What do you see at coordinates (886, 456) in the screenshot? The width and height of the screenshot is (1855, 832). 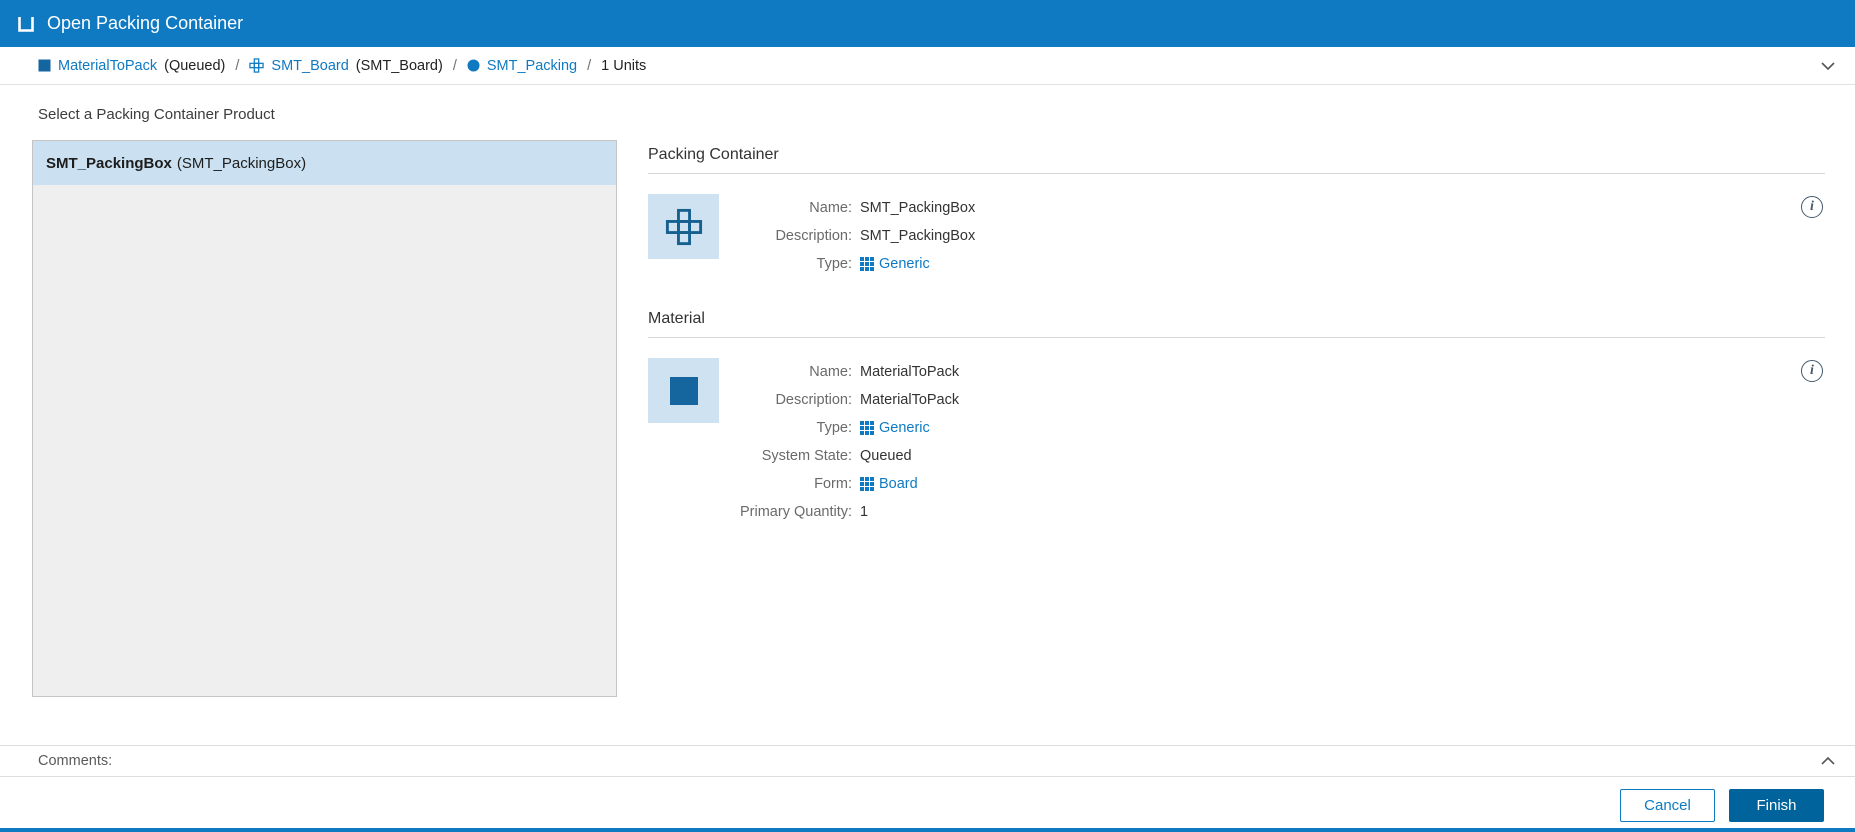 I see `field-value: Queued` at bounding box center [886, 456].